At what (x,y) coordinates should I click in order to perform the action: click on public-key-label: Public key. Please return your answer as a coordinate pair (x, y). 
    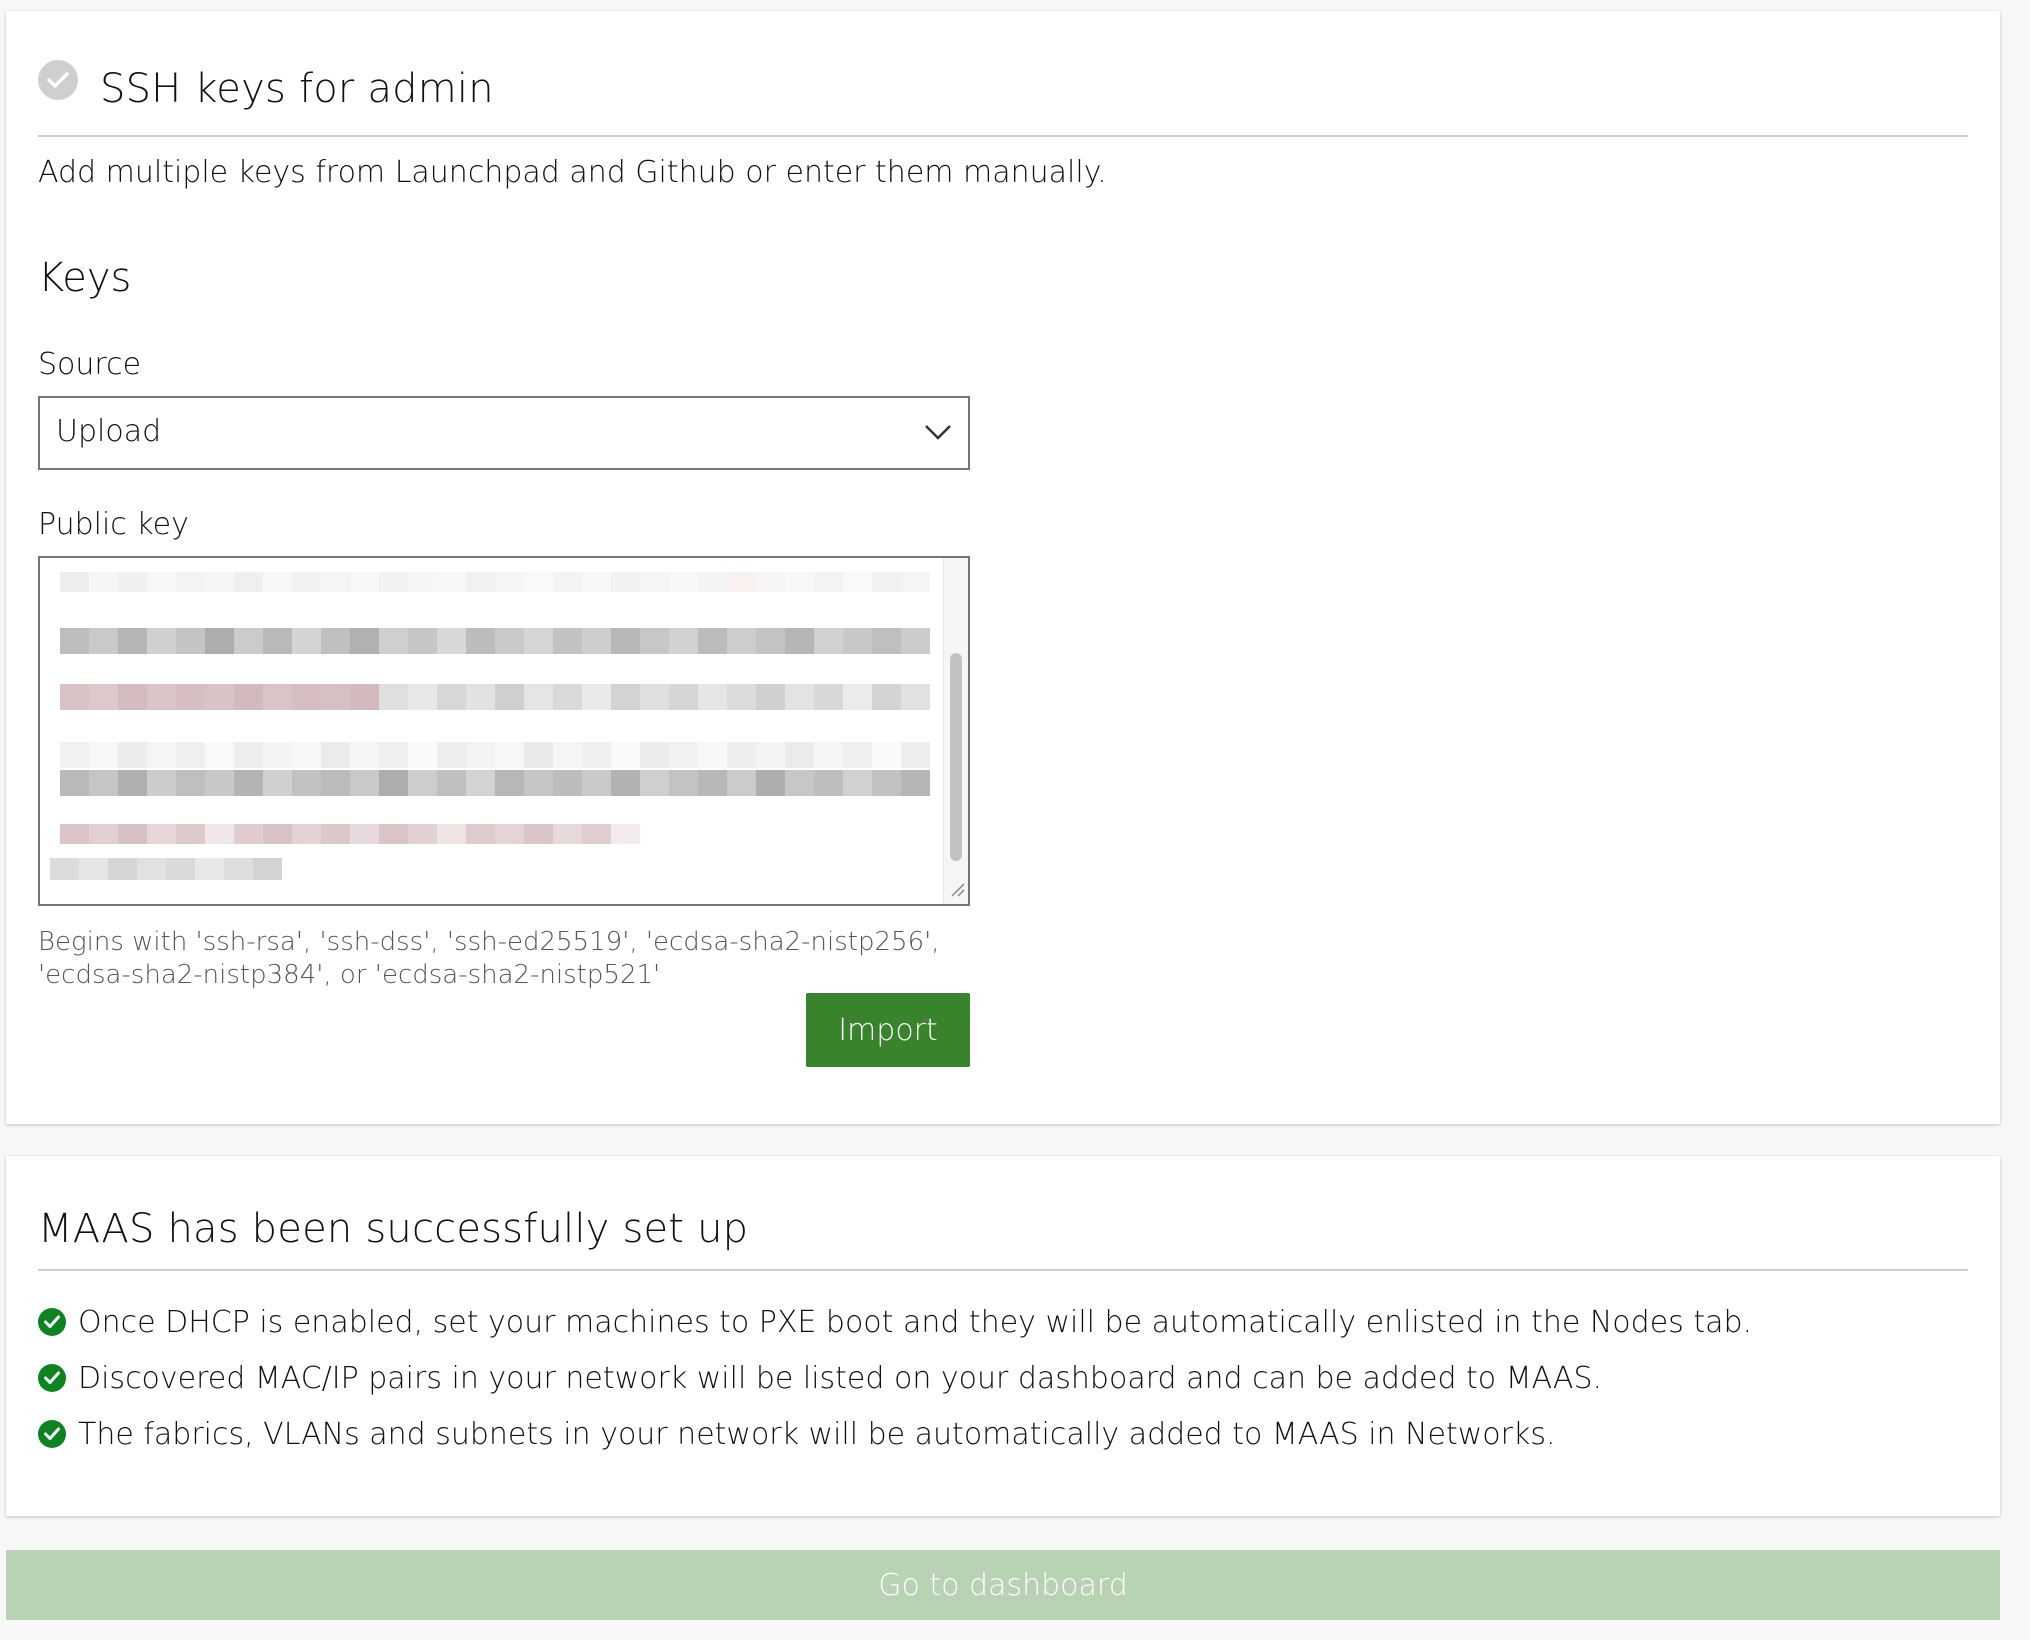
    Looking at the image, I should click on (113, 524).